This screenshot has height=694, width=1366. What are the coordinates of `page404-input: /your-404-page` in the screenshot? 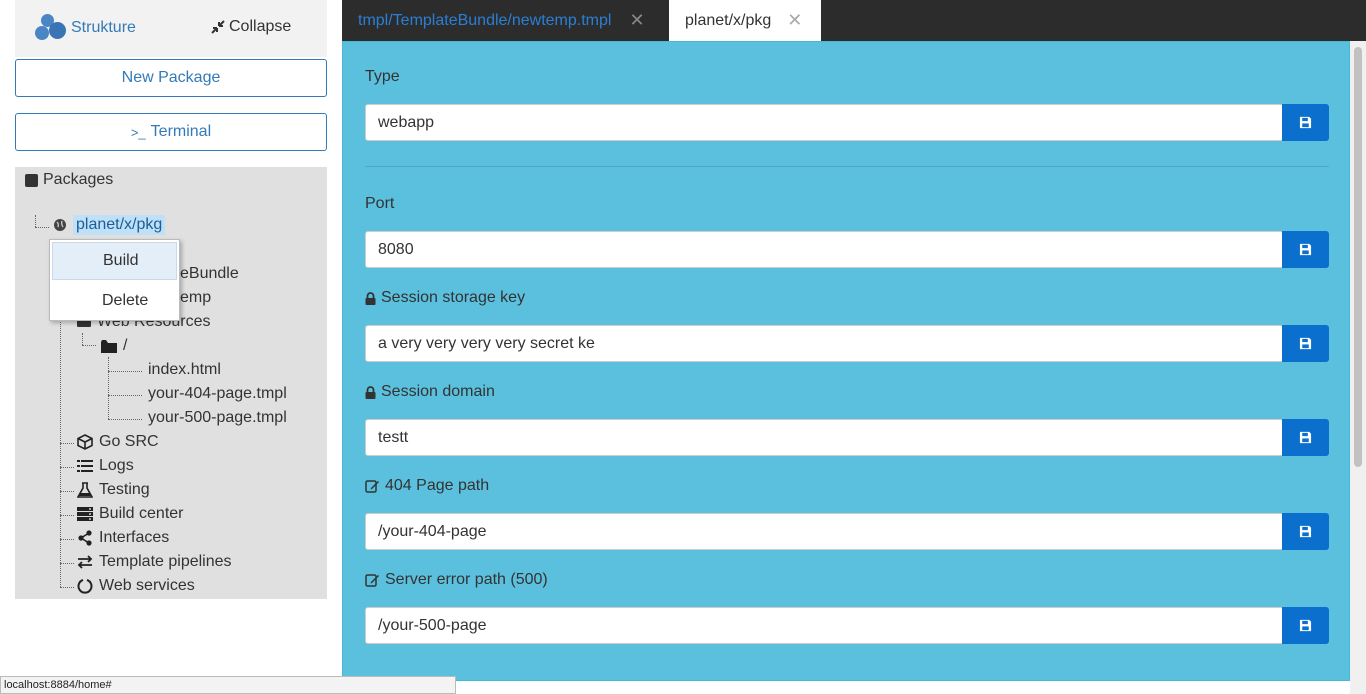 It's located at (824, 531).